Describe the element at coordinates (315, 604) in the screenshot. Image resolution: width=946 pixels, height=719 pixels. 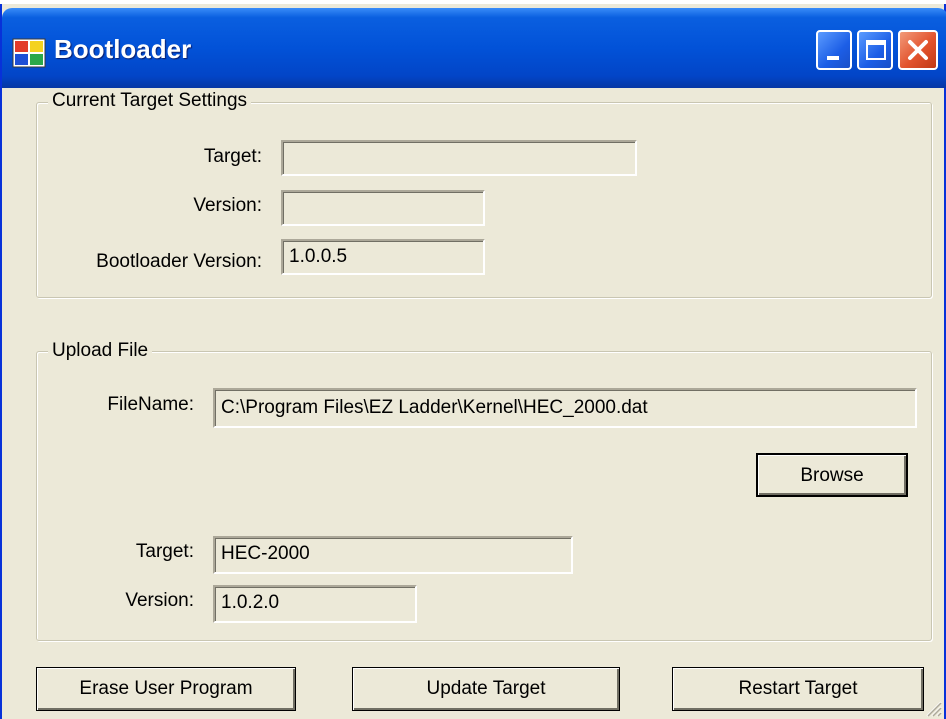
I see `upload-version-field: 1.0.2.0` at that location.